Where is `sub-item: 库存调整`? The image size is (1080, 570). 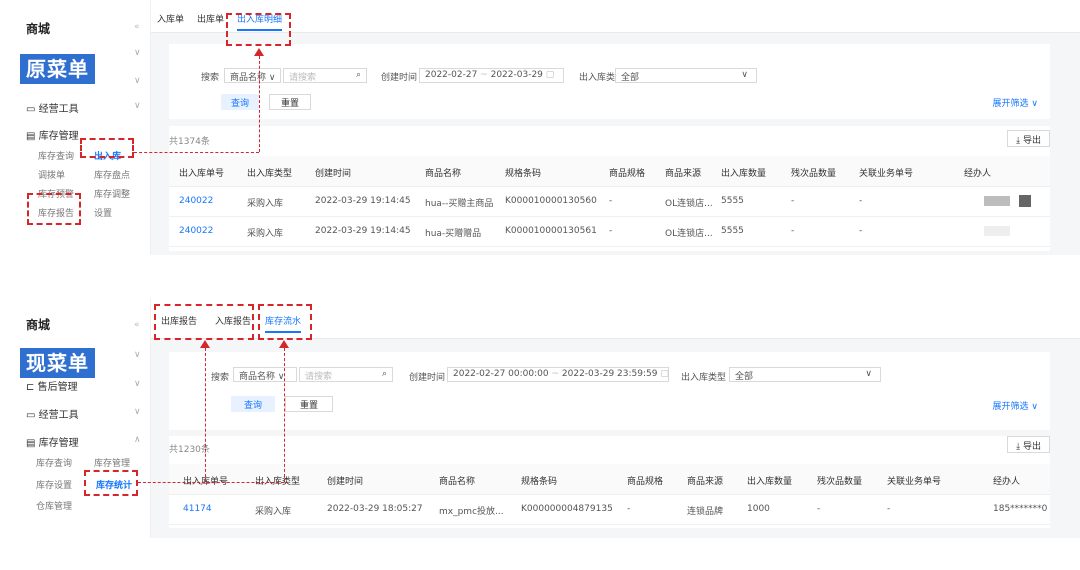 sub-item: 库存调整 is located at coordinates (112, 193).